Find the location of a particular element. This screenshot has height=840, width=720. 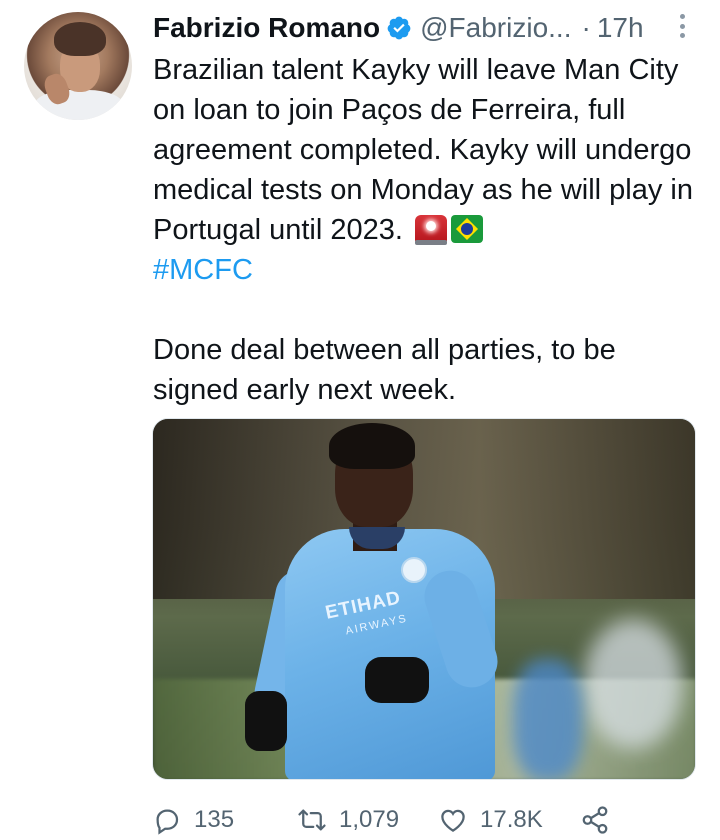

reply-count: 135 is located at coordinates (214, 819).